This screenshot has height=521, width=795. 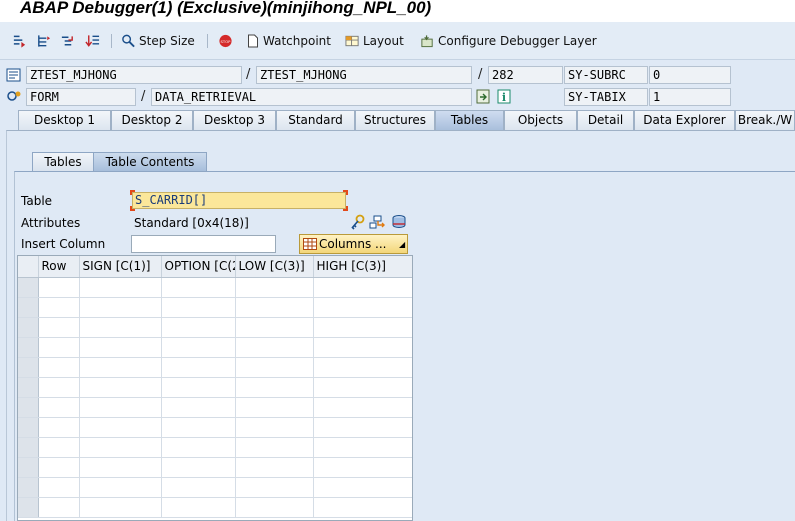 I want to click on tab-structures: Structures, so click(x=395, y=120).